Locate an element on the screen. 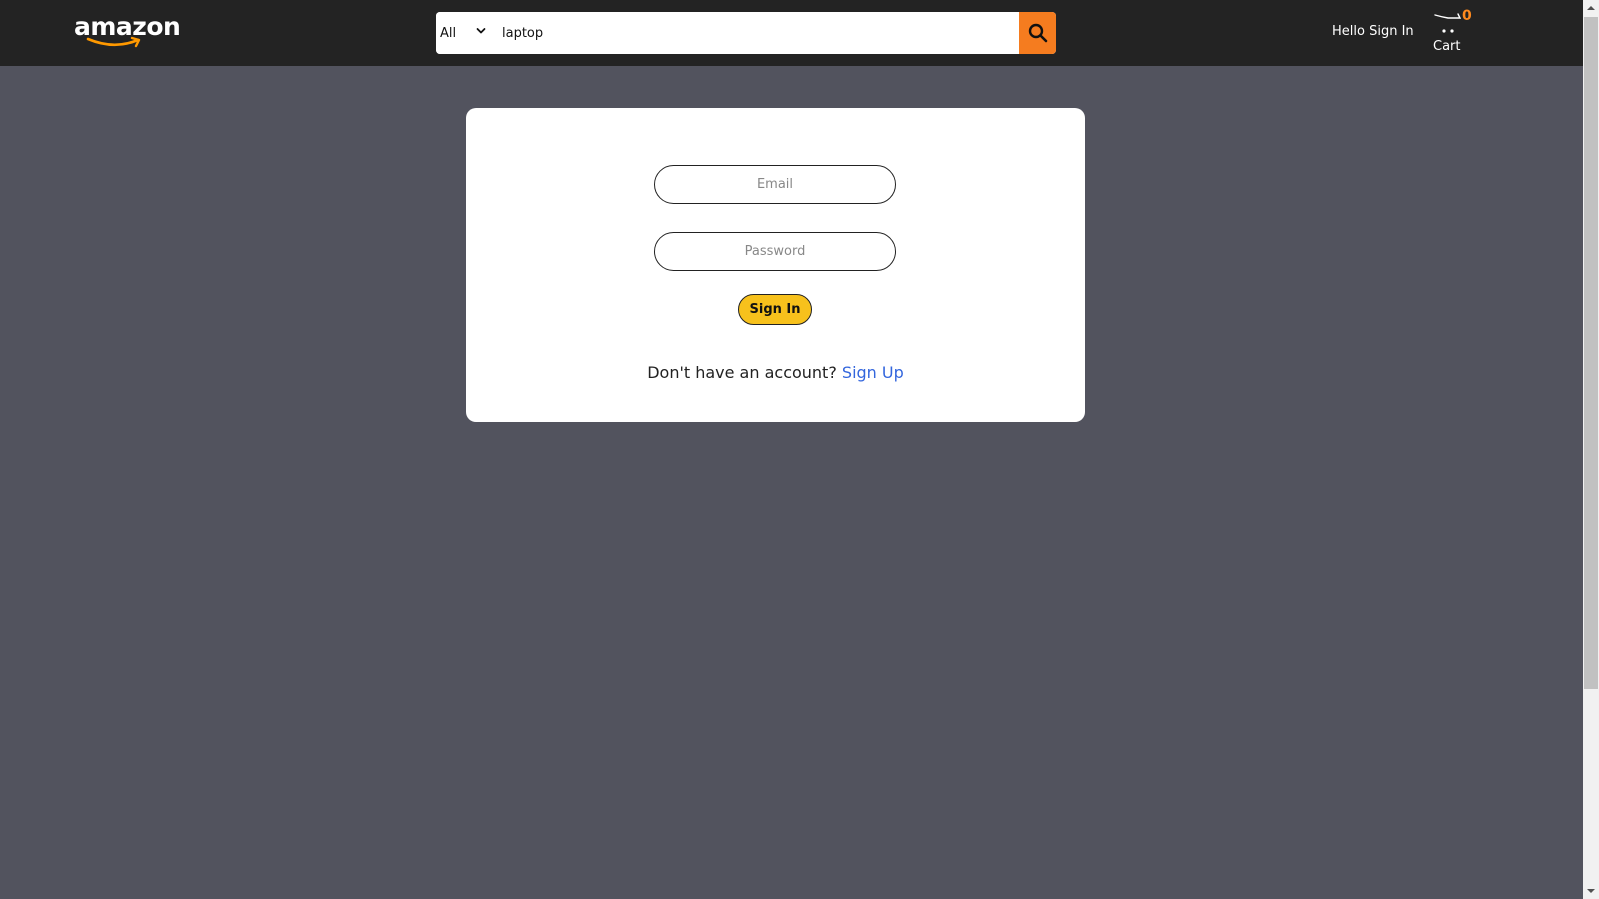 This screenshot has height=899, width=1599. search-input is located at coordinates (756, 33).